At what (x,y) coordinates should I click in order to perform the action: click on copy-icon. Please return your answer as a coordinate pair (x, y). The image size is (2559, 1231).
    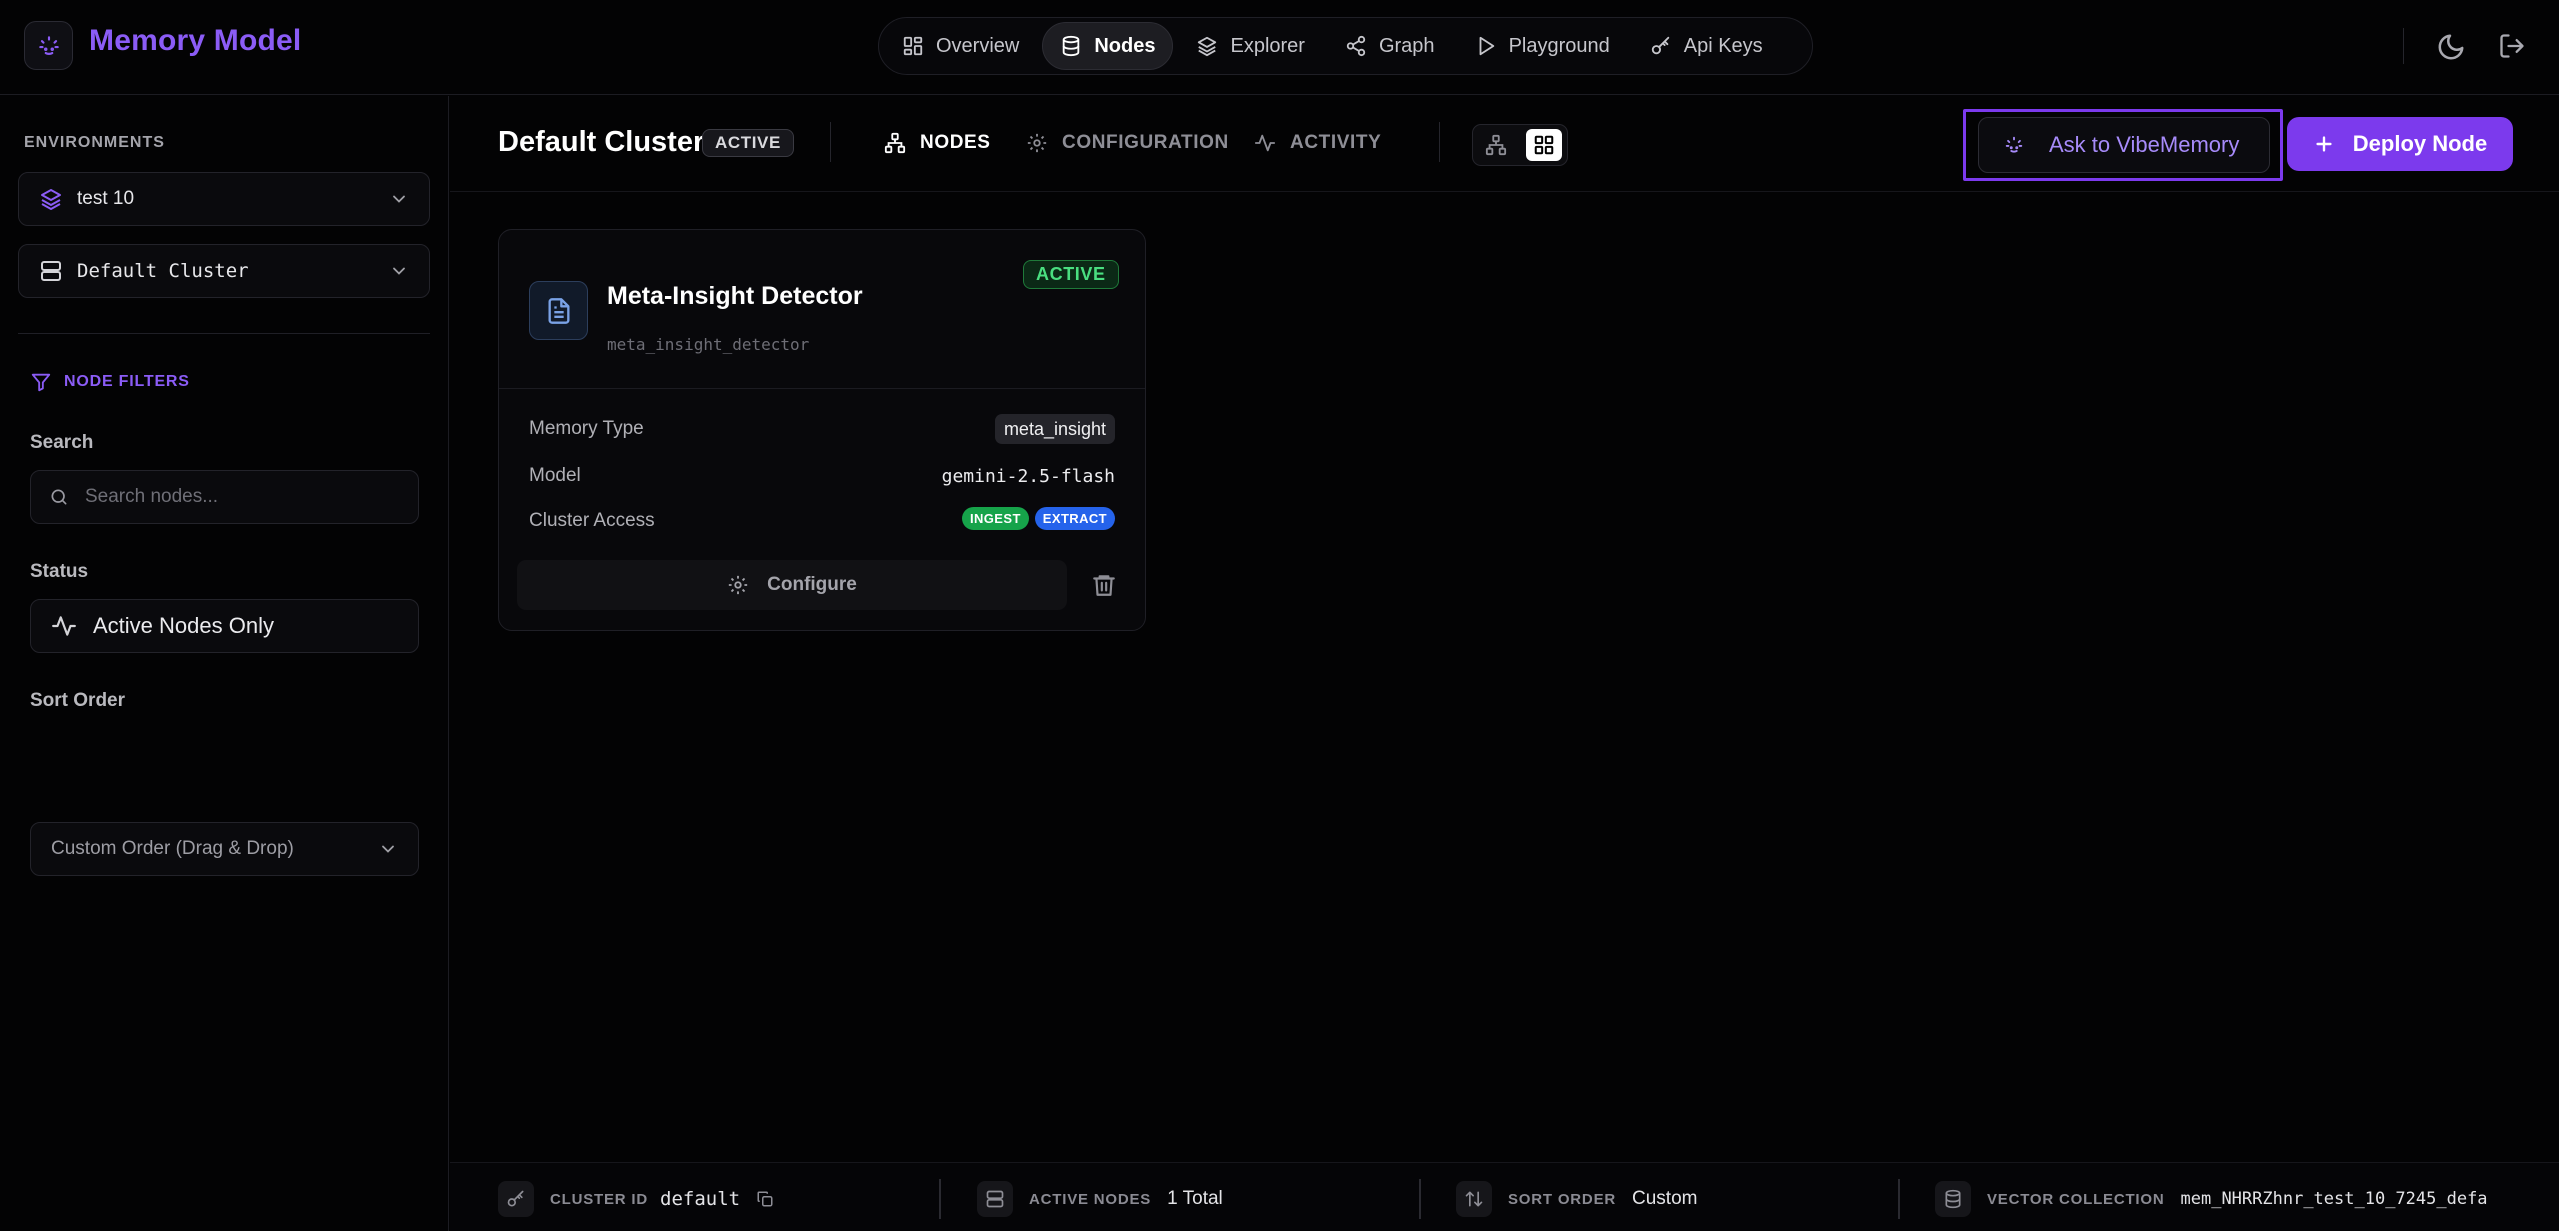
    Looking at the image, I should click on (765, 1199).